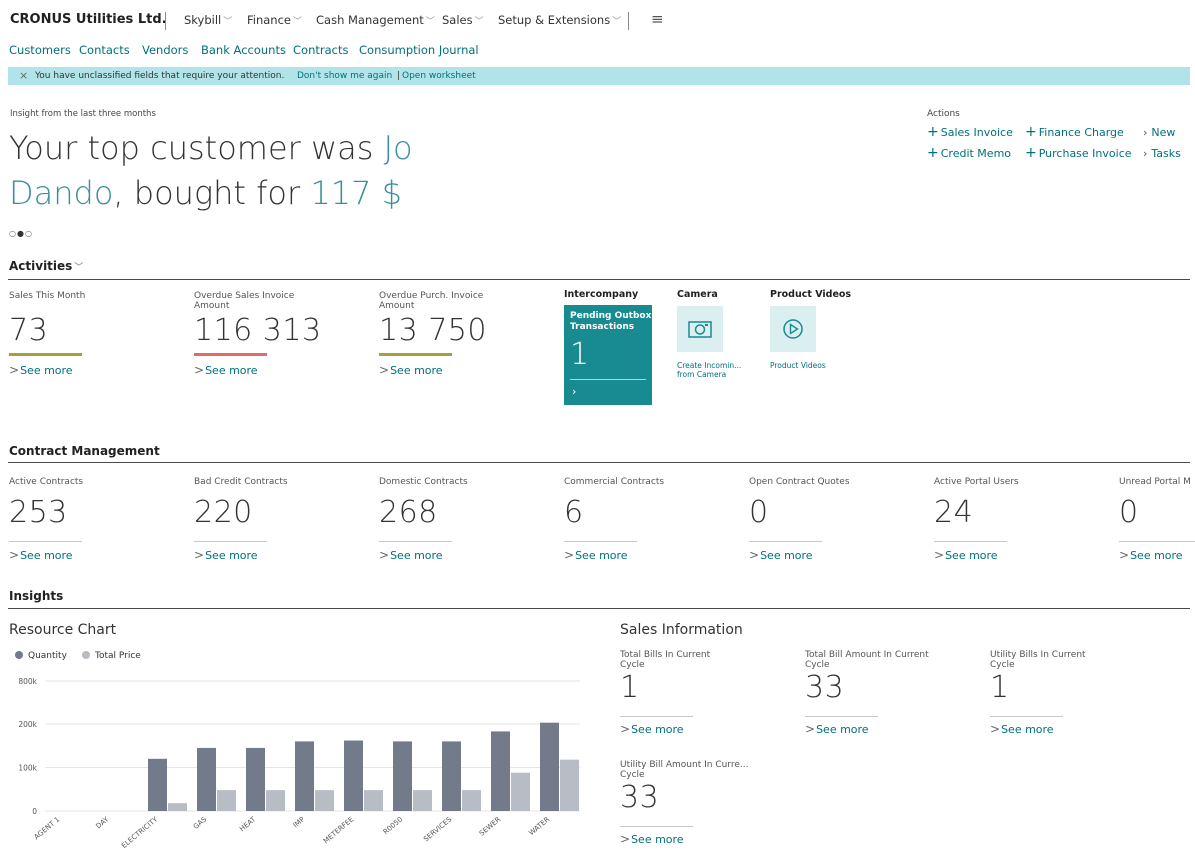 The height and width of the screenshot is (852, 1195). What do you see at coordinates (690, 787) in the screenshot?
I see `cue-utility-bill-amount: Utility Bill Amount In Curre... Cycle 33` at bounding box center [690, 787].